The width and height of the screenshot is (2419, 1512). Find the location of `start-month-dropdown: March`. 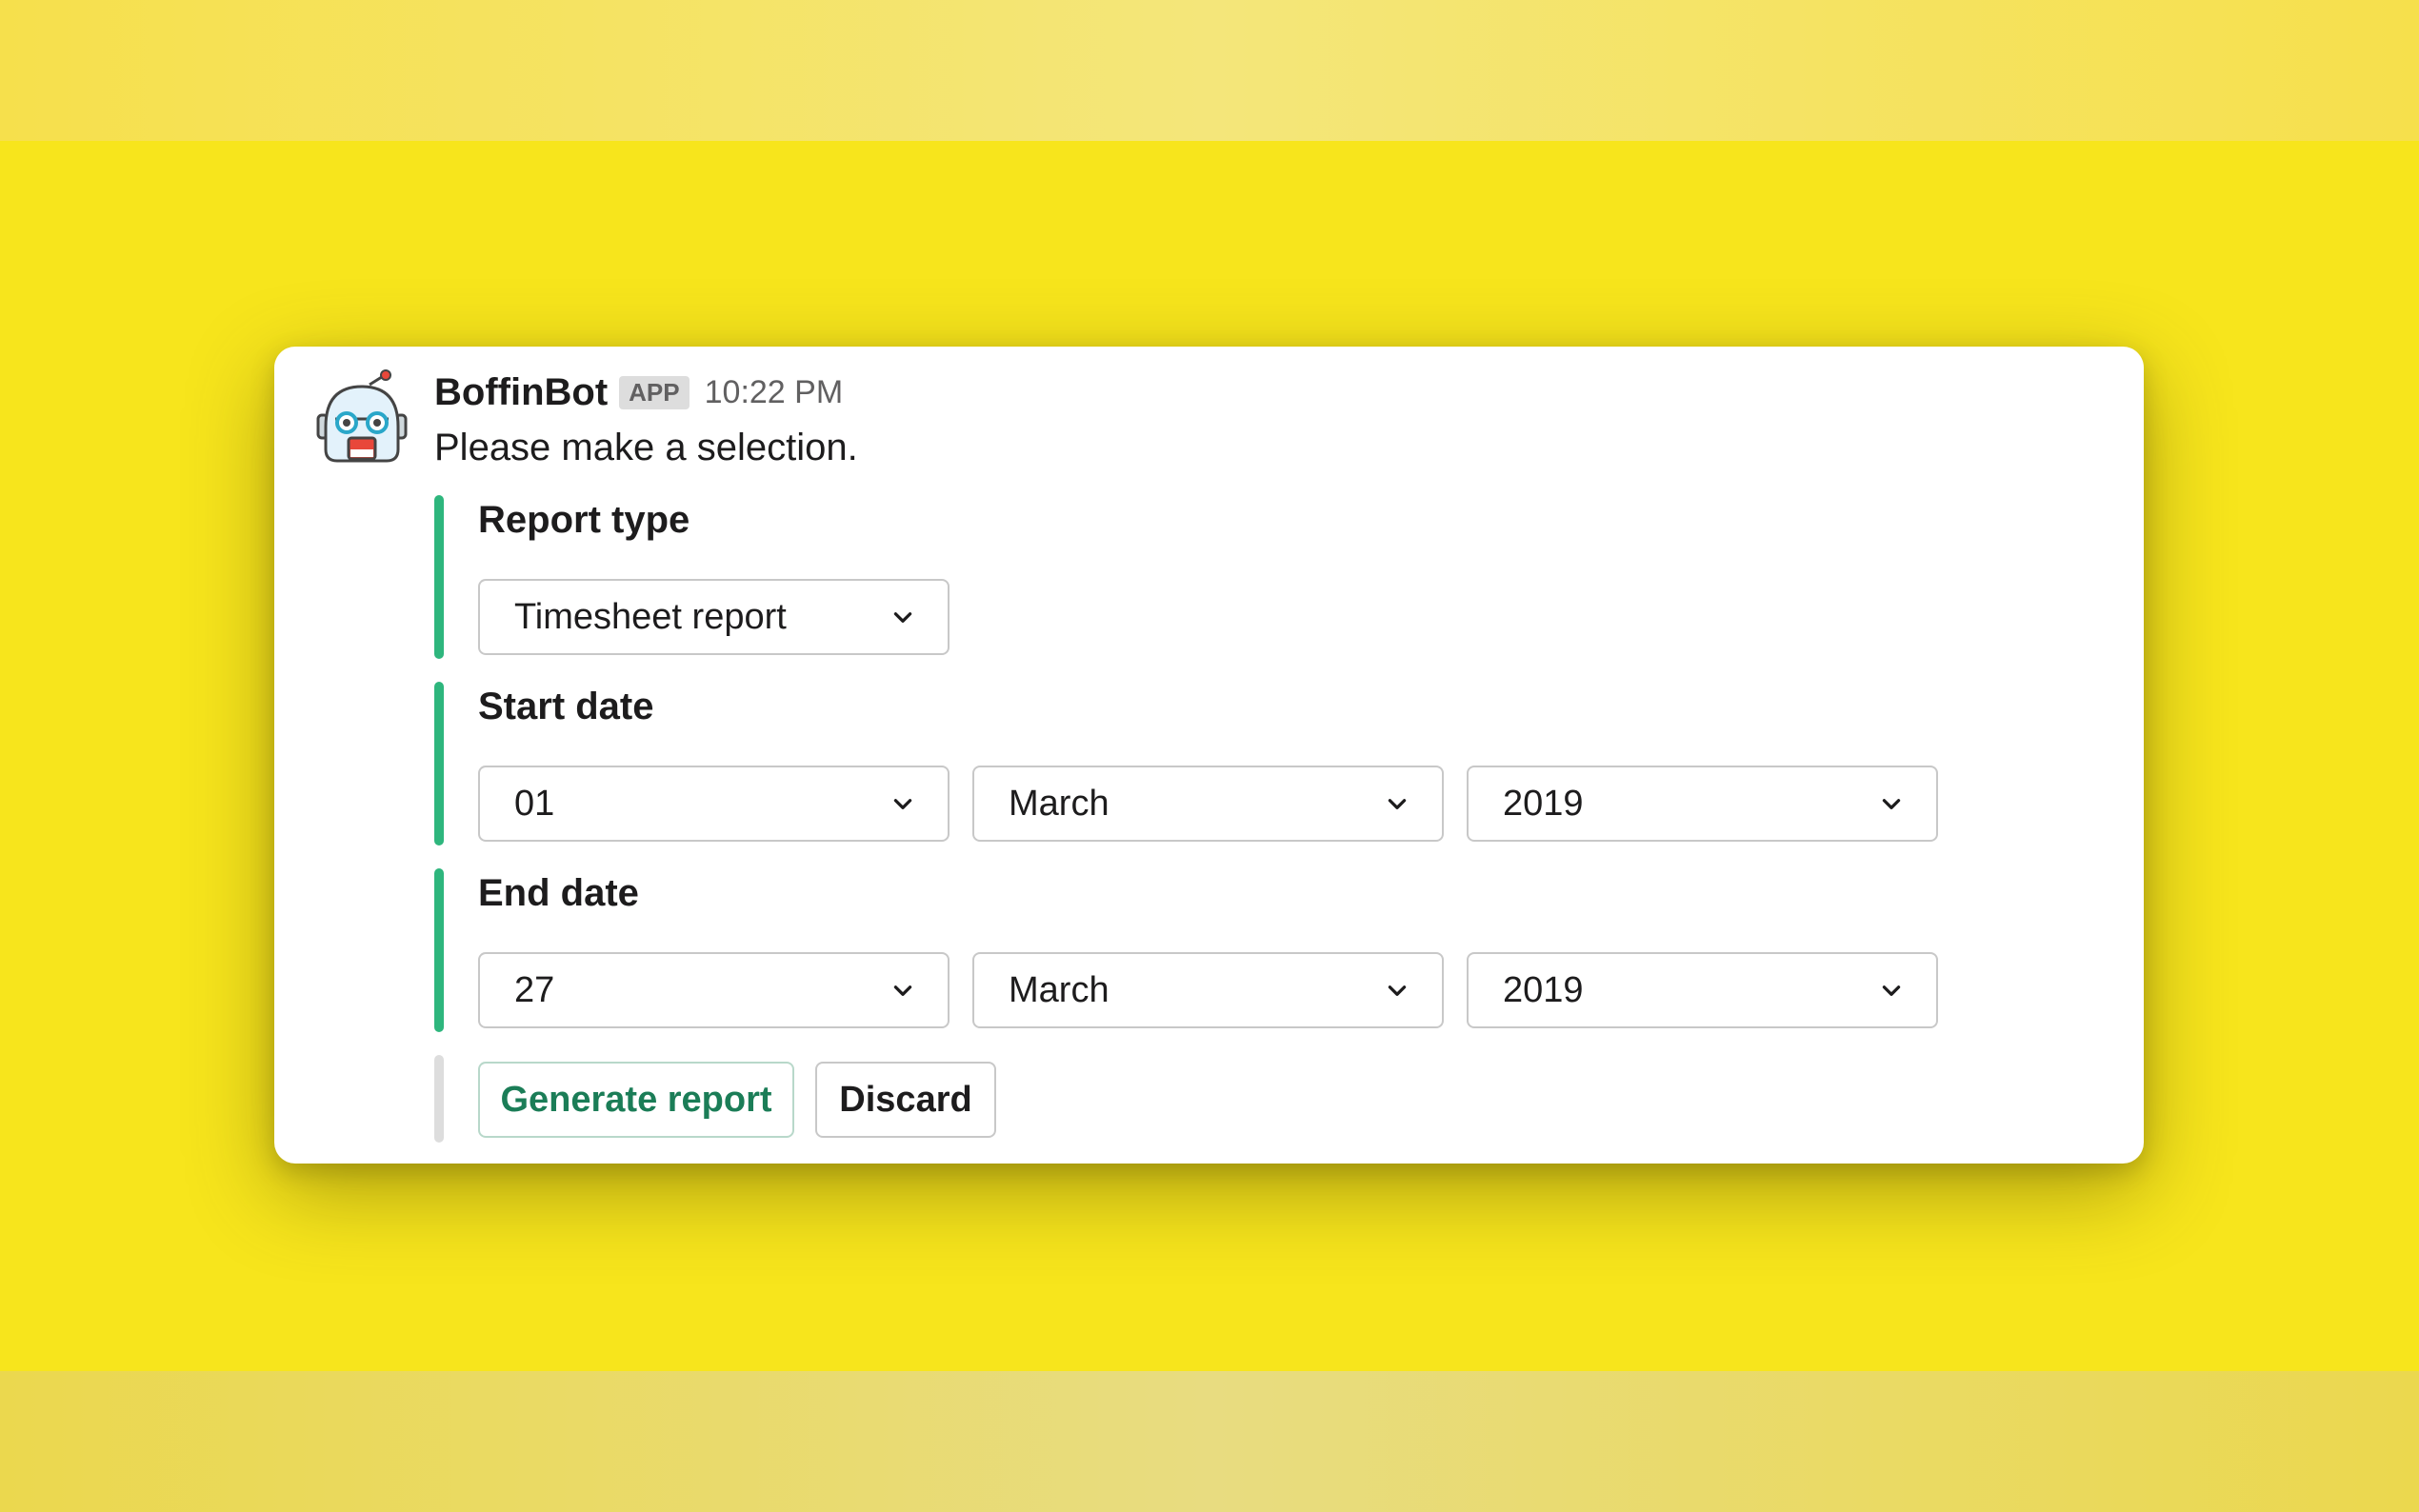

start-month-dropdown: March is located at coordinates (1208, 804).